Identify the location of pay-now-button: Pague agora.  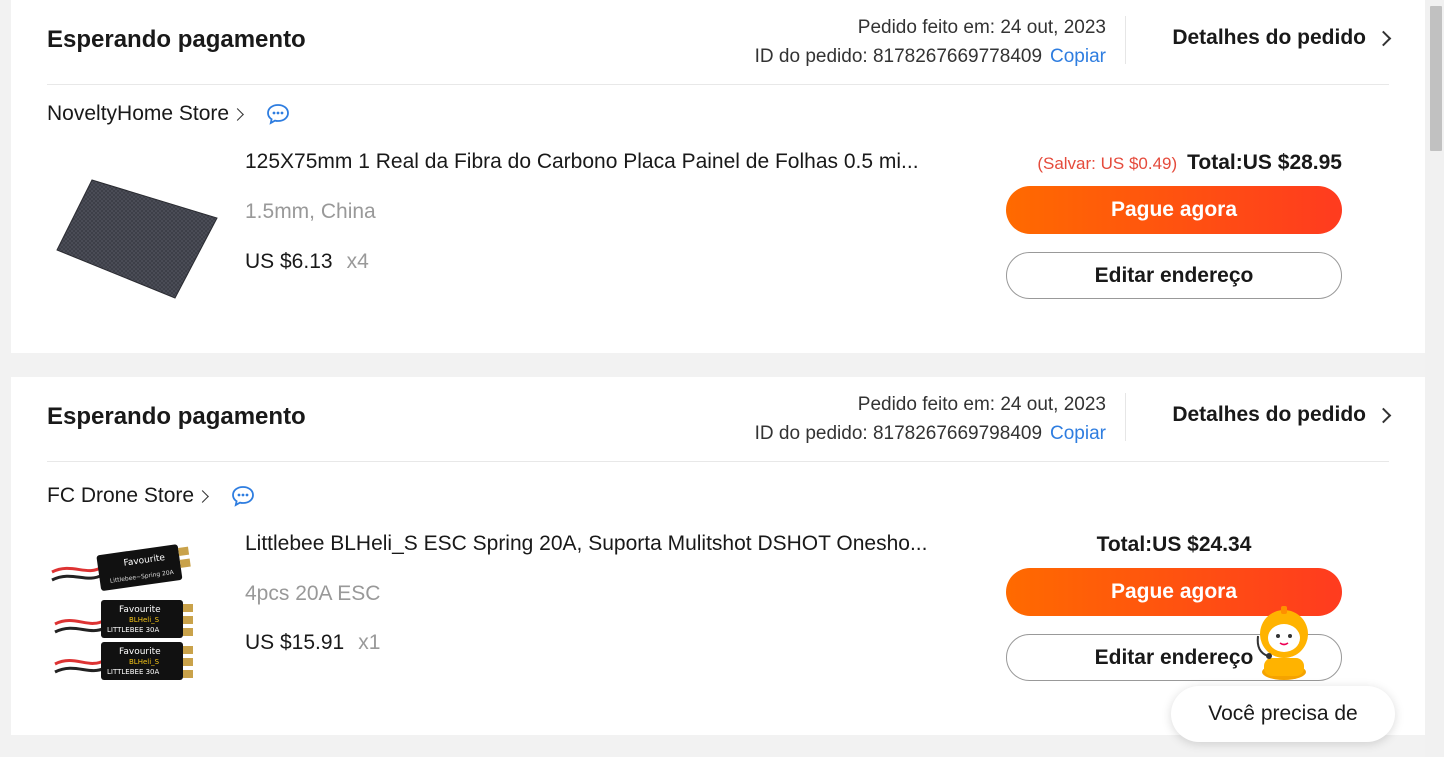
(1174, 210).